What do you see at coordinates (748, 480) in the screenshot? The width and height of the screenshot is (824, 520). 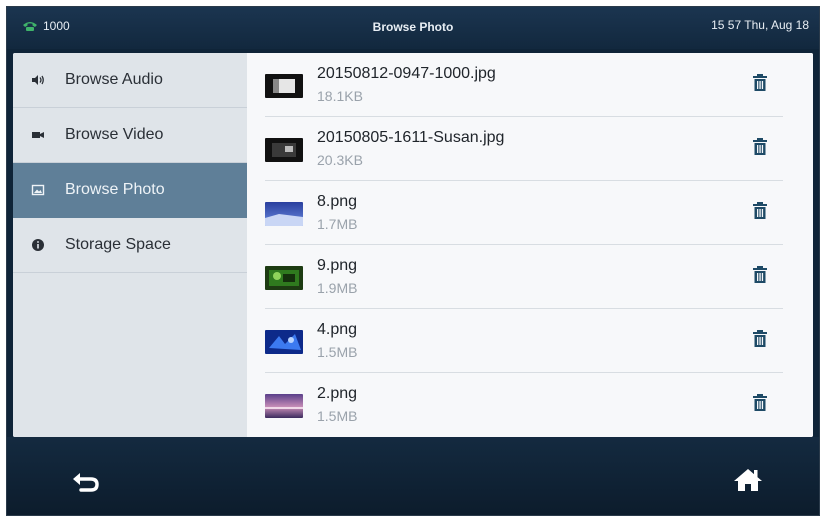 I see `home-icon` at bounding box center [748, 480].